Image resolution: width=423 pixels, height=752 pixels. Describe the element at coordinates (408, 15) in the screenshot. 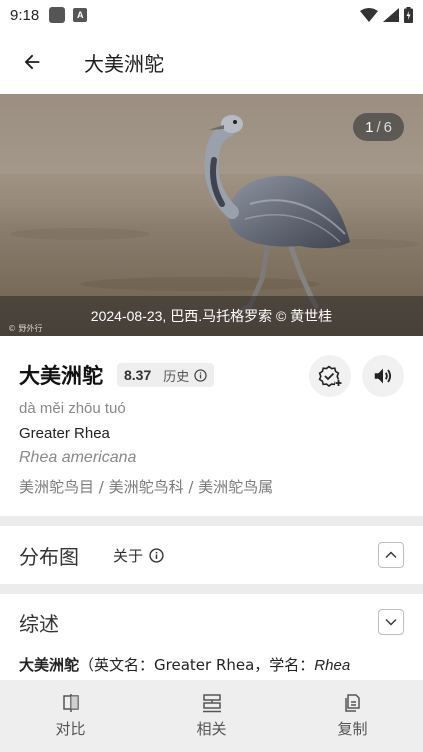

I see `battery-icon` at that location.